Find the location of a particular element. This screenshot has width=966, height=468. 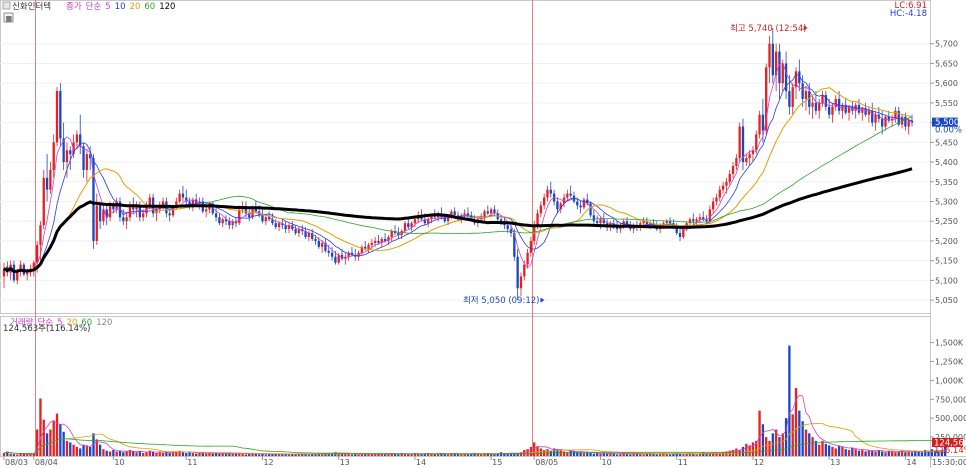

chart-tool-glyph: ▦ is located at coordinates (9, 19).